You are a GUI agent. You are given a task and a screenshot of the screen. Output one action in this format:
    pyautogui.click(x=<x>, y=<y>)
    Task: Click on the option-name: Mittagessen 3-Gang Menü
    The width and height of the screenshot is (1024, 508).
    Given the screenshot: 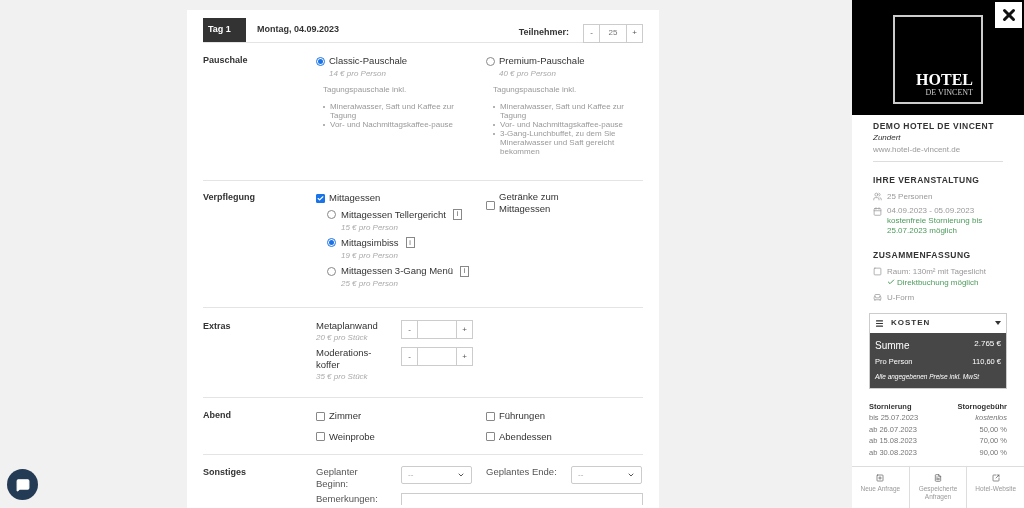 What is the action you would take?
    pyautogui.click(x=397, y=271)
    